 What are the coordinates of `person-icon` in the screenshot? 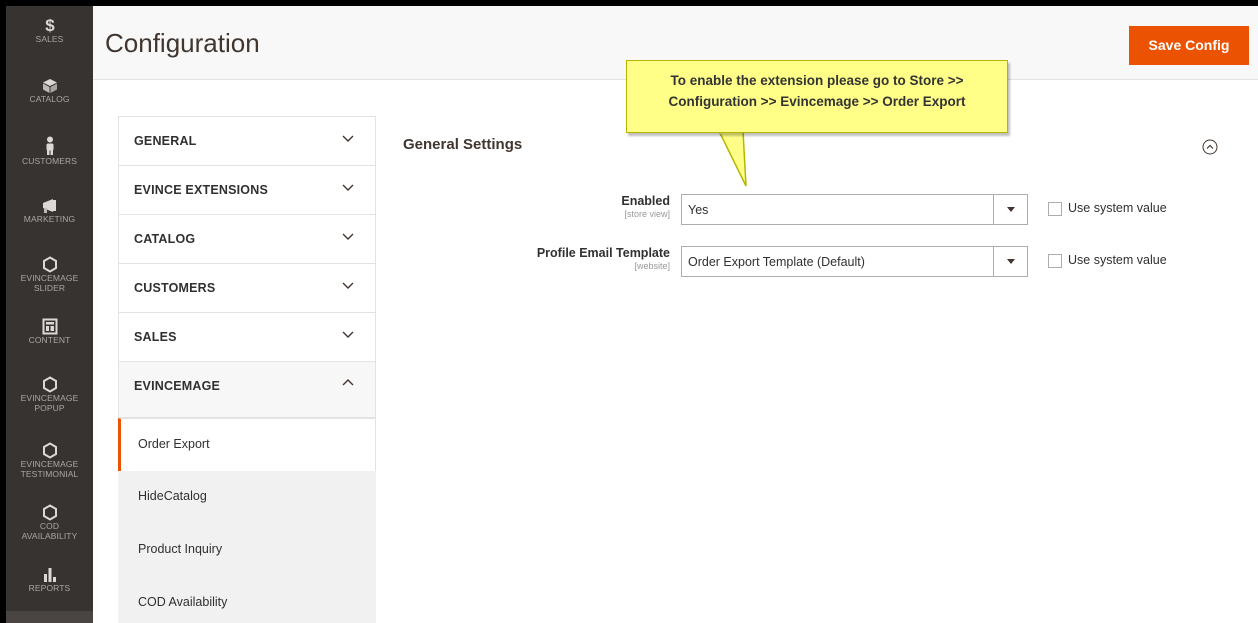 It's located at (49, 145).